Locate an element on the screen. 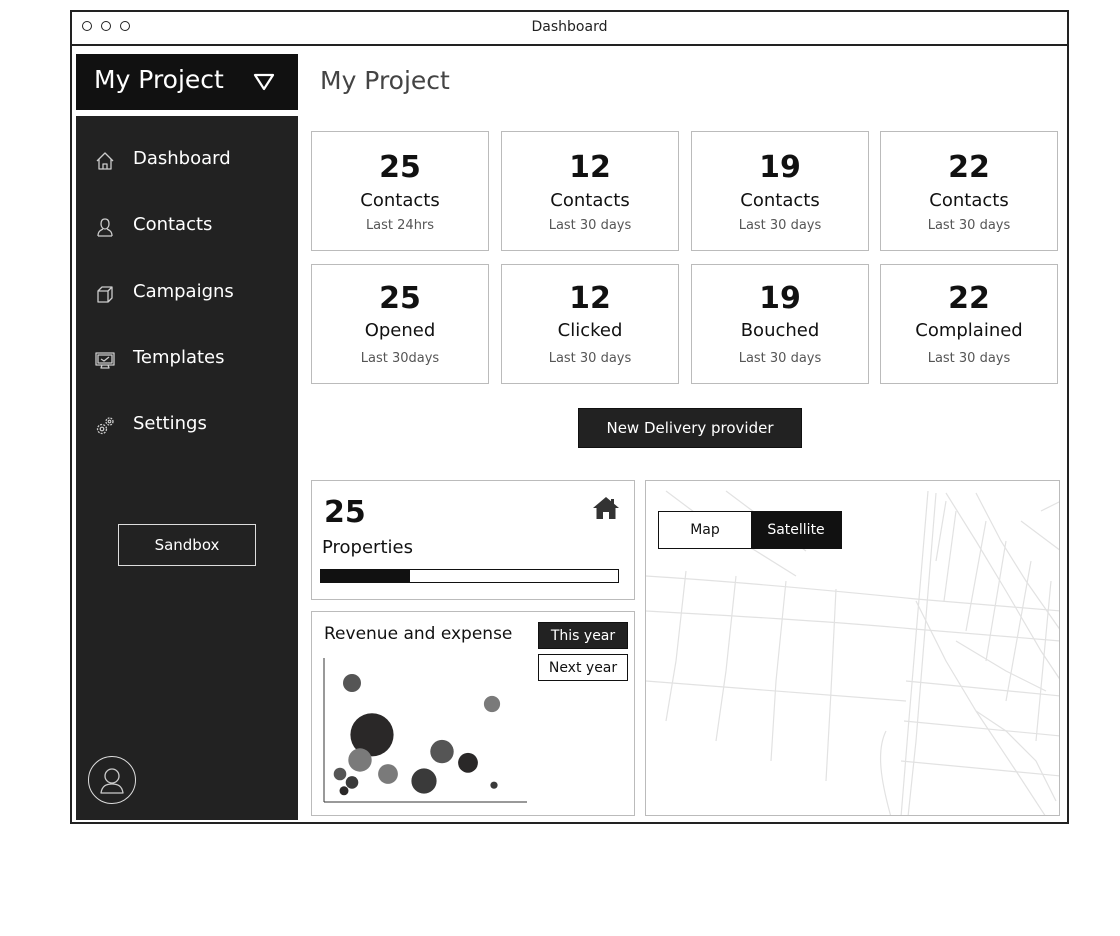 The width and height of the screenshot is (1120, 936). project-selector: My Project is located at coordinates (187, 82).